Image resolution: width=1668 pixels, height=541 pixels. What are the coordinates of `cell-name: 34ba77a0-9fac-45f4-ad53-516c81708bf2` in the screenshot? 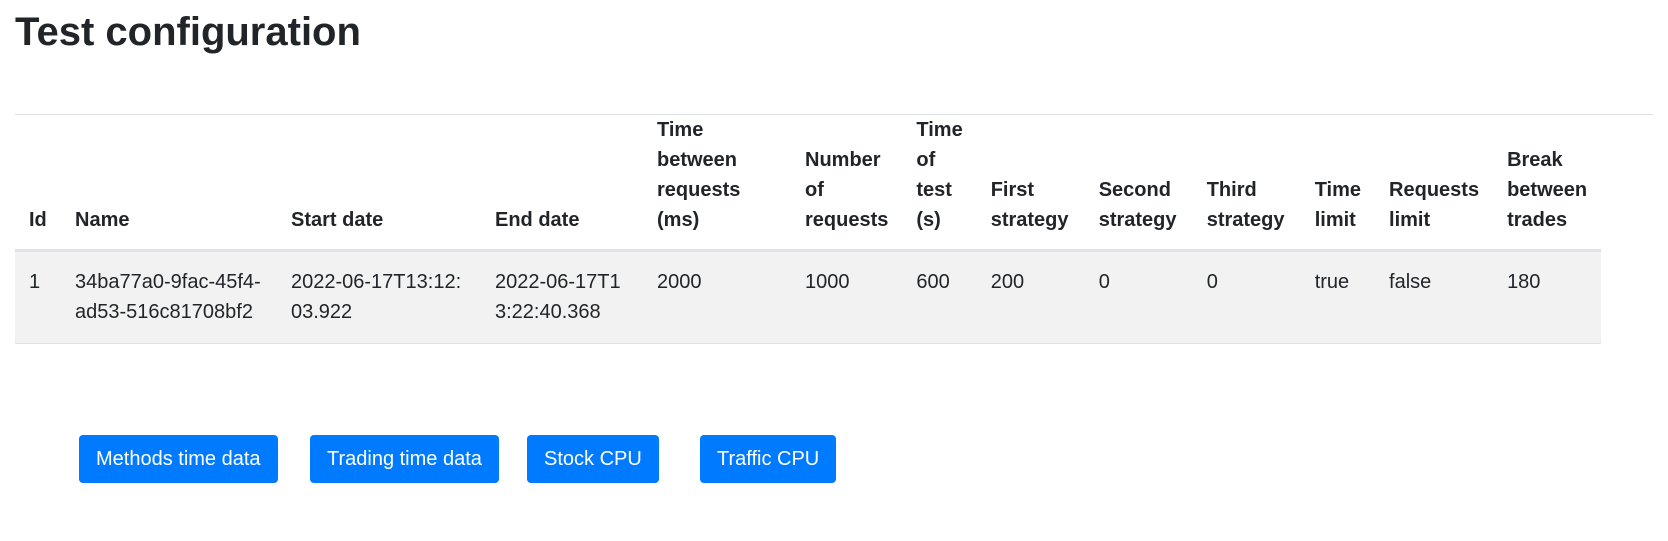 It's located at (169, 297).